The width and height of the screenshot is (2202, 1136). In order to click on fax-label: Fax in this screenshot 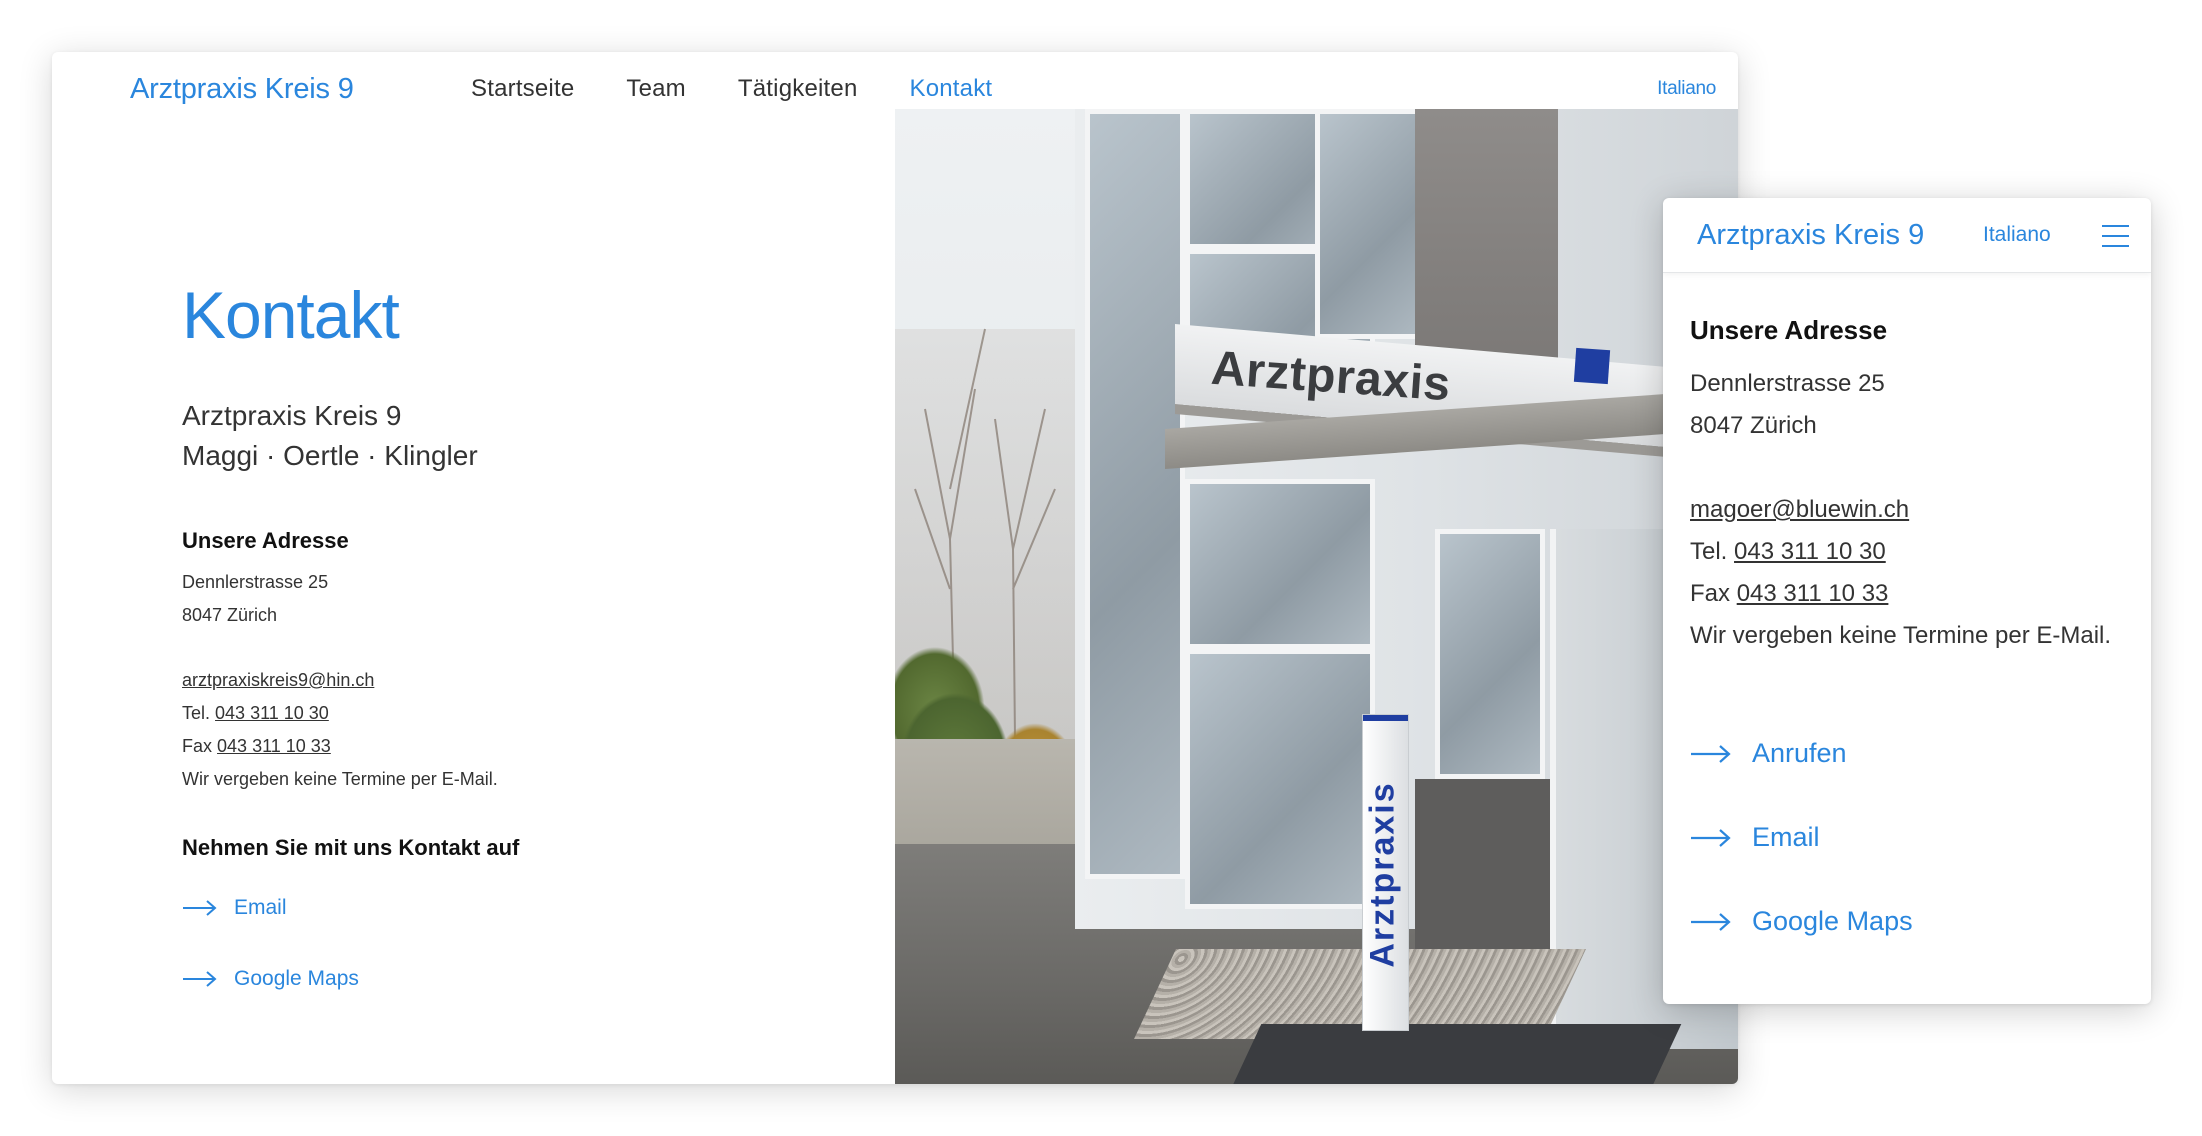, I will do `click(197, 746)`.